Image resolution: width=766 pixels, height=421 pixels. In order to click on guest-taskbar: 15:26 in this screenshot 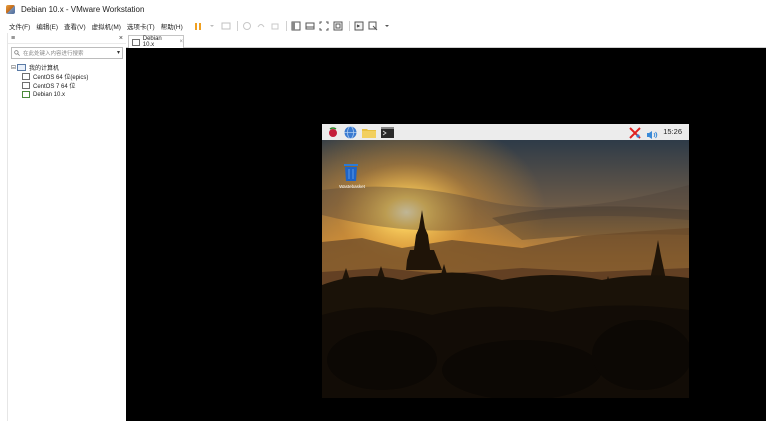, I will do `click(505, 132)`.